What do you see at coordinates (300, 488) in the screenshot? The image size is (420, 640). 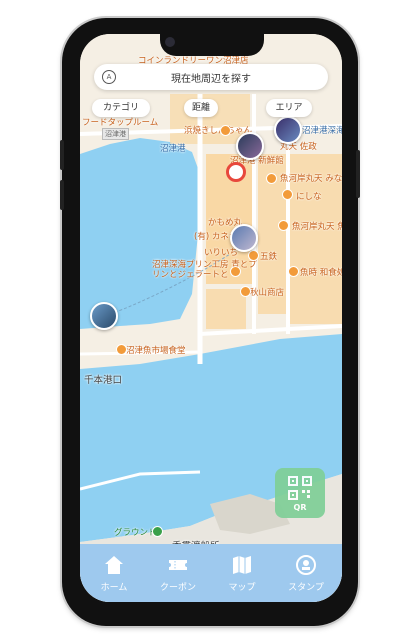 I see `qr-code-icon` at bounding box center [300, 488].